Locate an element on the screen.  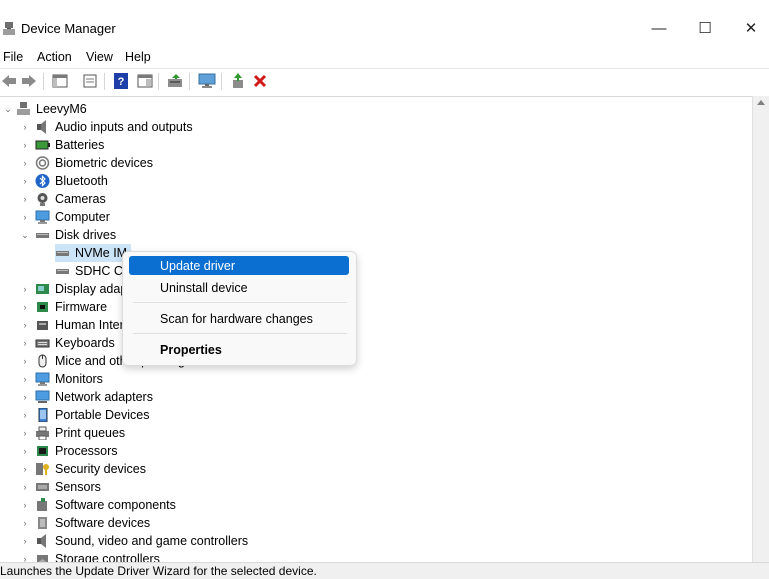
tree-category: › Software devices is located at coordinates (85, 523).